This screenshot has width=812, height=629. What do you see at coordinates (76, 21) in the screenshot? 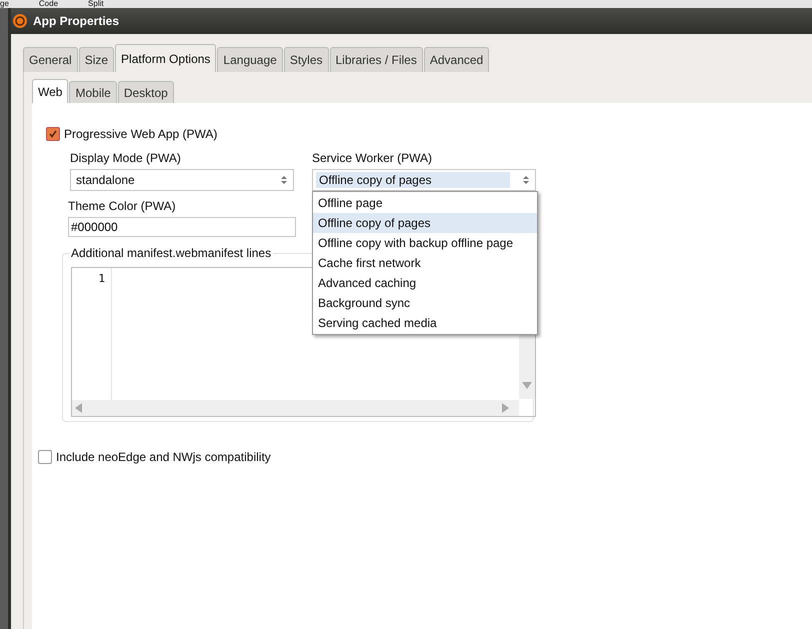
I see `window-title: App Properties` at bounding box center [76, 21].